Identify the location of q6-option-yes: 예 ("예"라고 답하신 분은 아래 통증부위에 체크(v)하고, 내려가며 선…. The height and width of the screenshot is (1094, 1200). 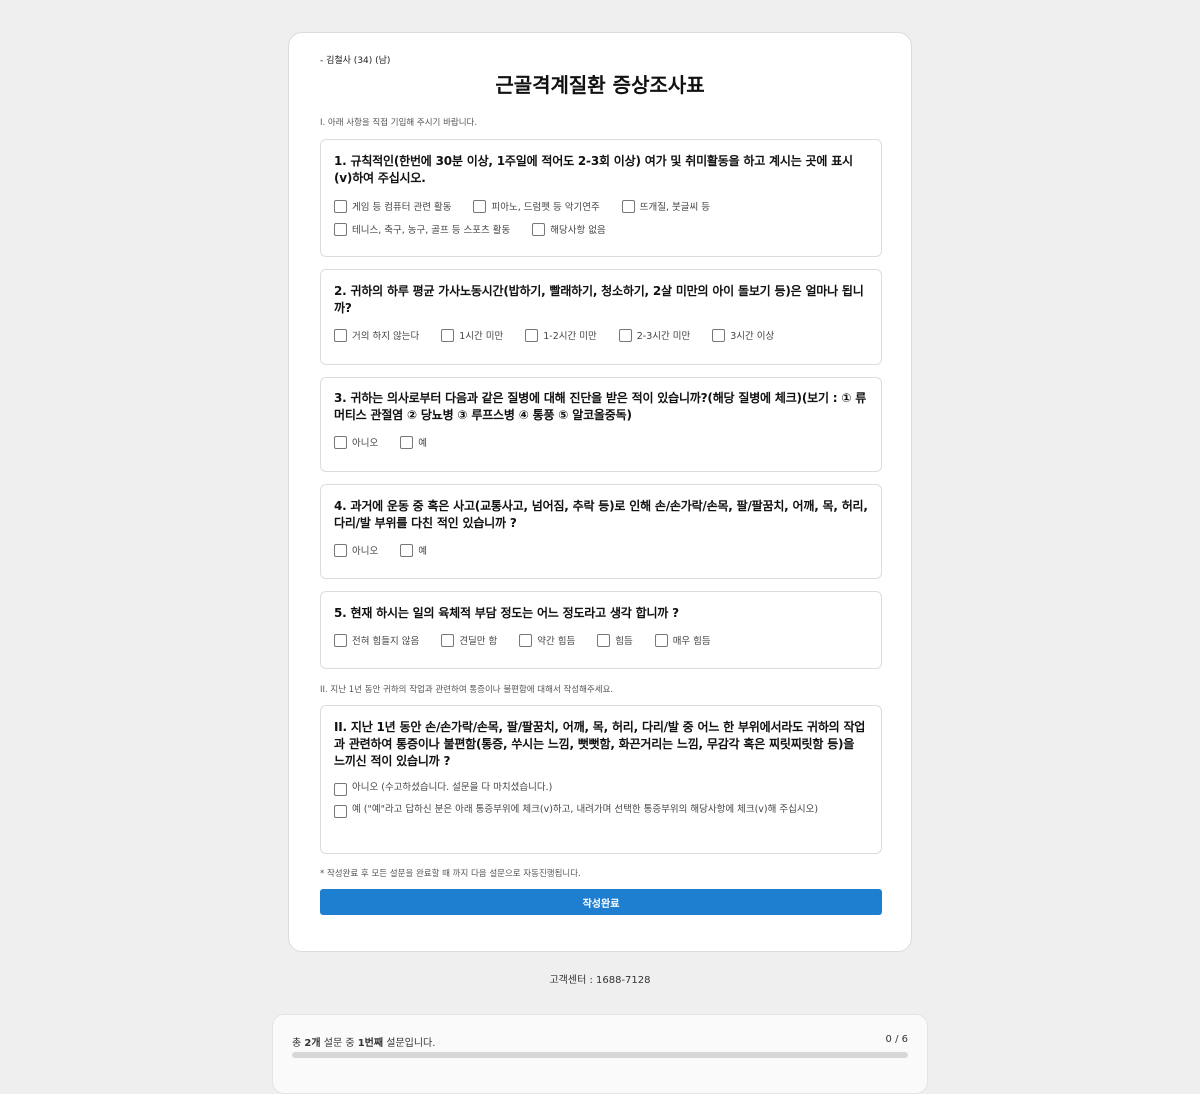
(584, 811).